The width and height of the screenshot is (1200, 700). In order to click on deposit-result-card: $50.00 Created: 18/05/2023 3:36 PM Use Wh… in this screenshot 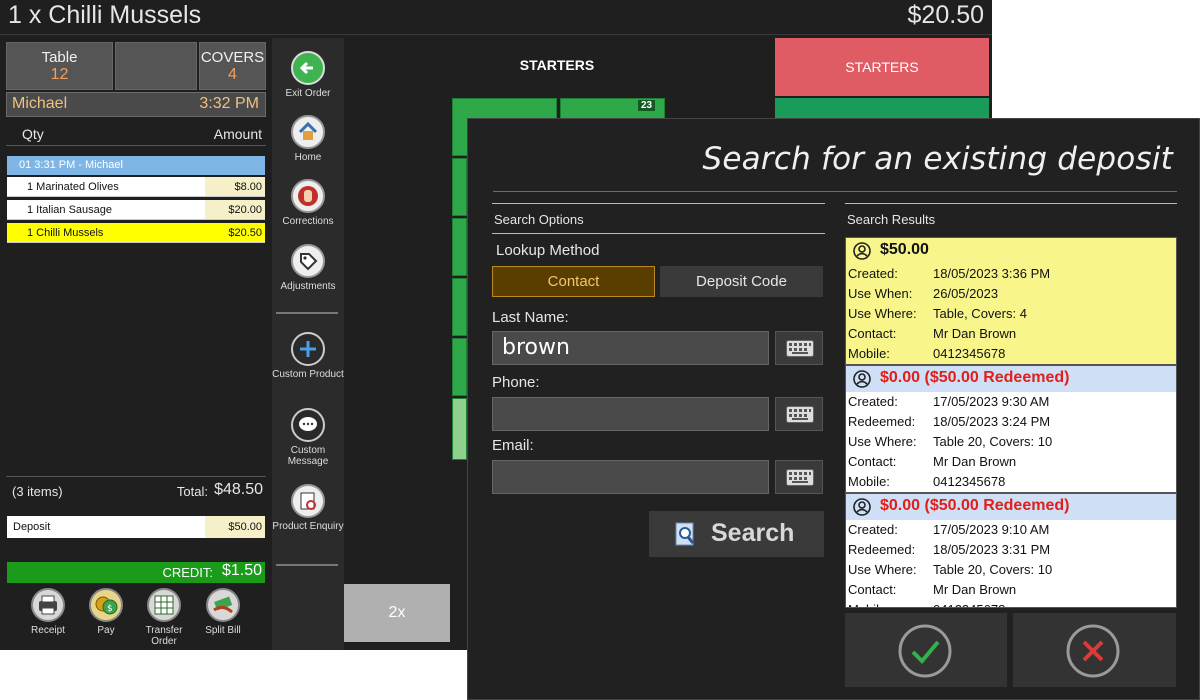, I will do `click(1011, 302)`.